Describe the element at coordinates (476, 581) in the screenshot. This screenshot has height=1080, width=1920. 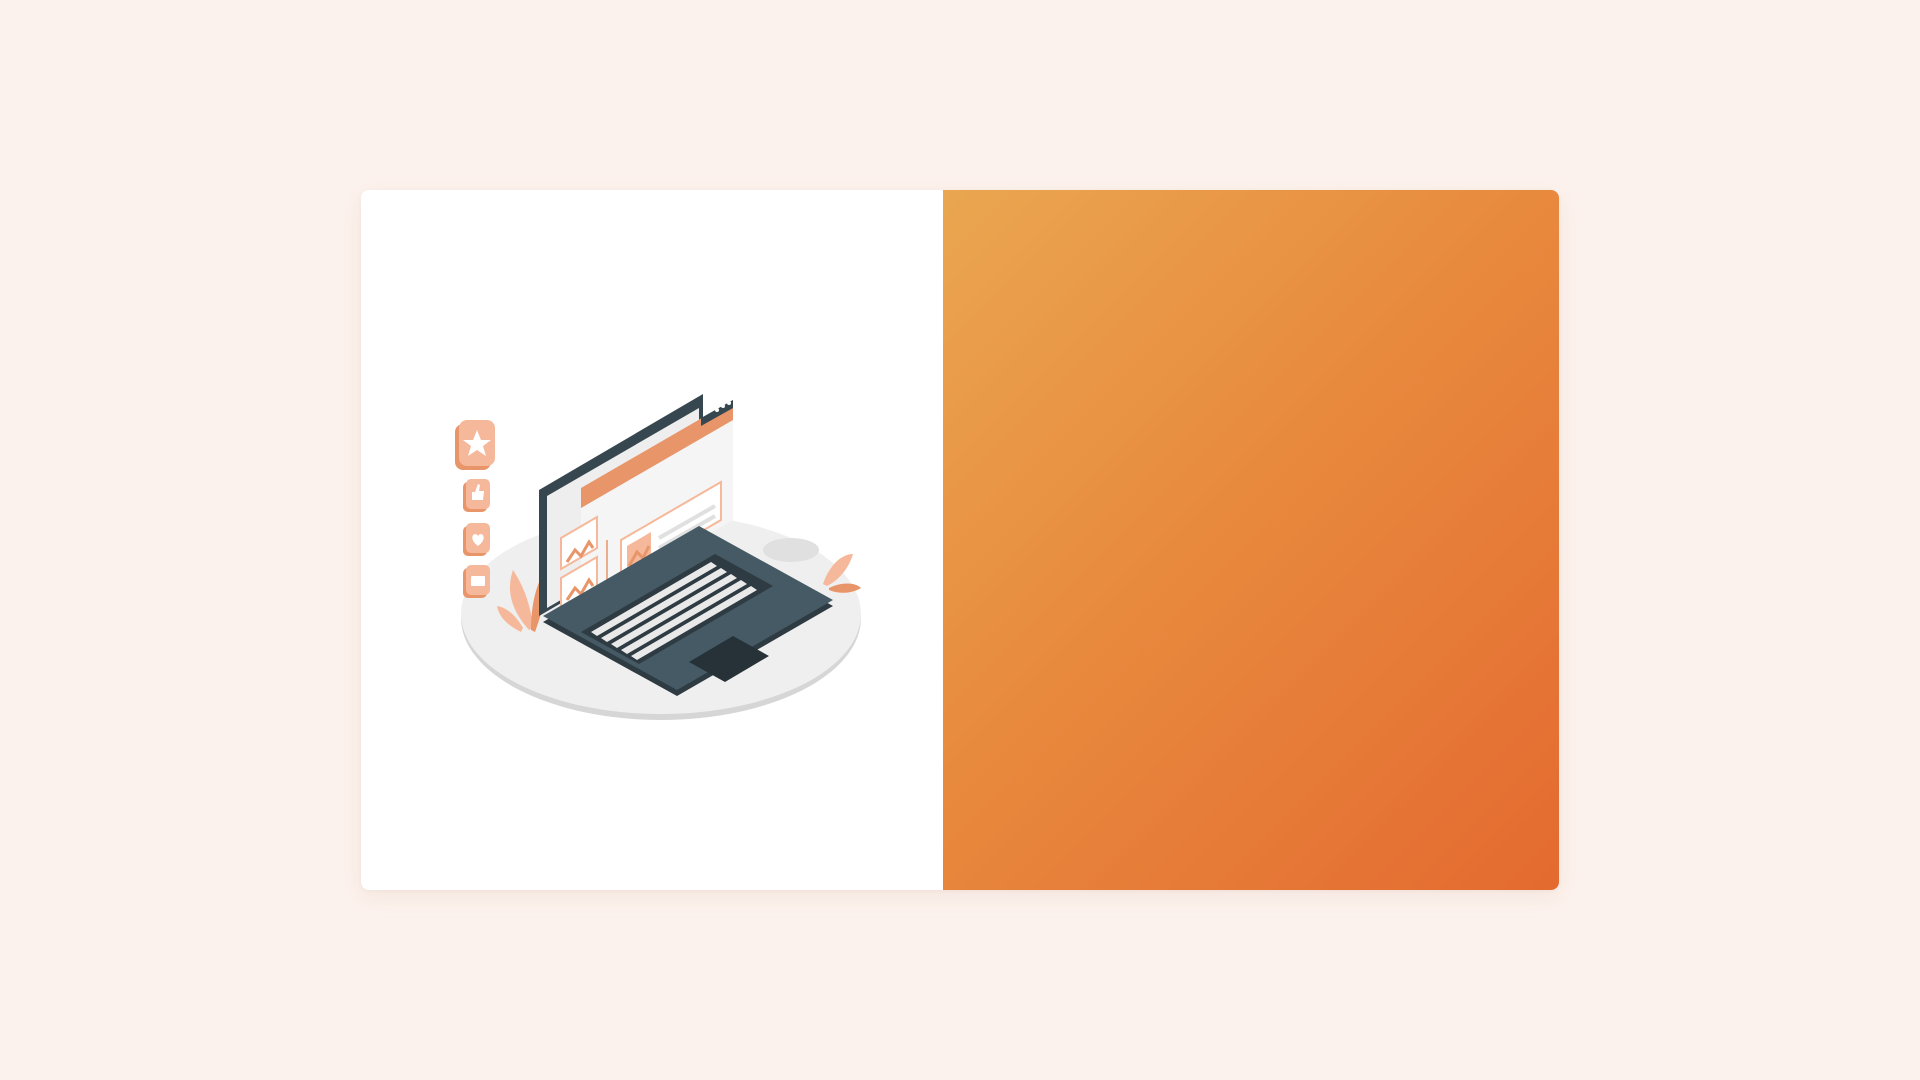
I see `video-icon` at that location.